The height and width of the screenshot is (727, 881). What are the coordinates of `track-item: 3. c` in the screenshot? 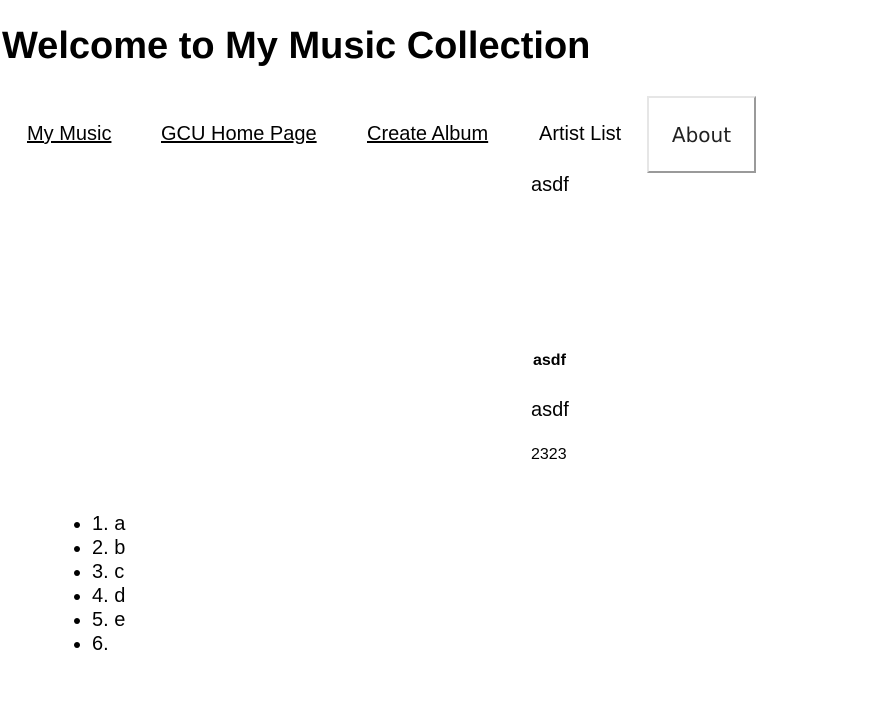 It's located at (108, 572).